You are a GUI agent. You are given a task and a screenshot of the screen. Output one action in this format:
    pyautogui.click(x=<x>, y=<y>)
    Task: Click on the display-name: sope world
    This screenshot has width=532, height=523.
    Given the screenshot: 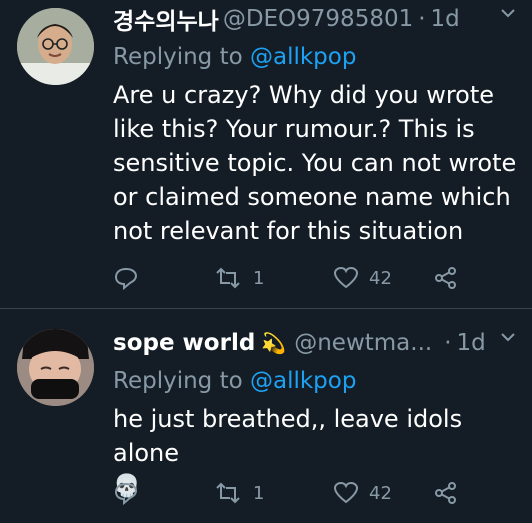 What is the action you would take?
    pyautogui.click(x=184, y=343)
    